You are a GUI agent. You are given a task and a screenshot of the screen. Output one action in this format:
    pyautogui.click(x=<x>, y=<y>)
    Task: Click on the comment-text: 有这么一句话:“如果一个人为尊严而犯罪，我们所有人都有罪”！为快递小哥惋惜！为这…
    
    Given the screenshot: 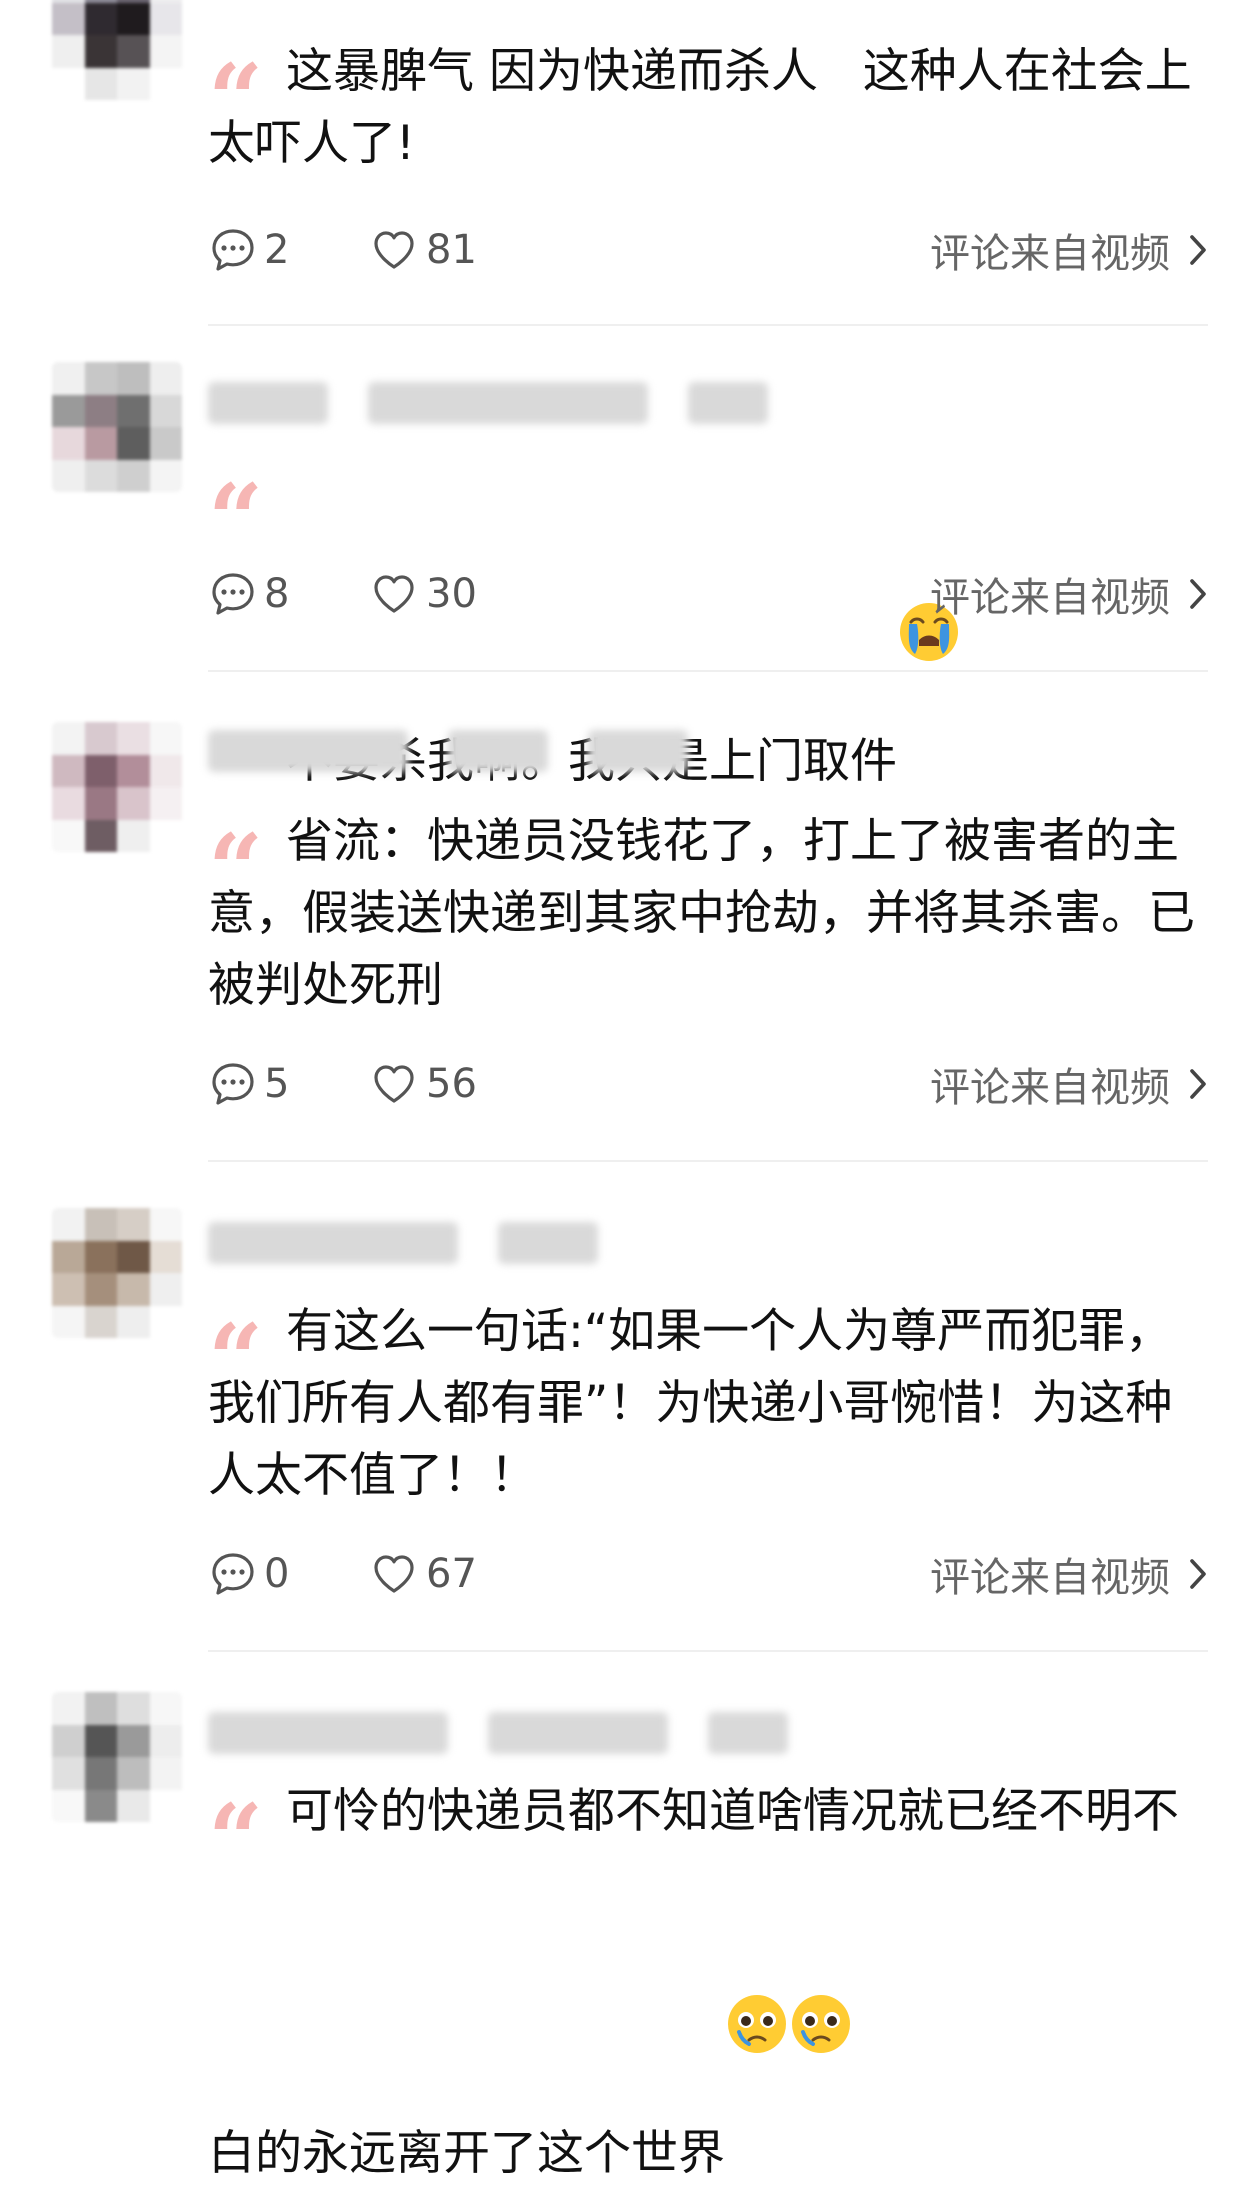 What is the action you would take?
    pyautogui.click(x=690, y=1403)
    